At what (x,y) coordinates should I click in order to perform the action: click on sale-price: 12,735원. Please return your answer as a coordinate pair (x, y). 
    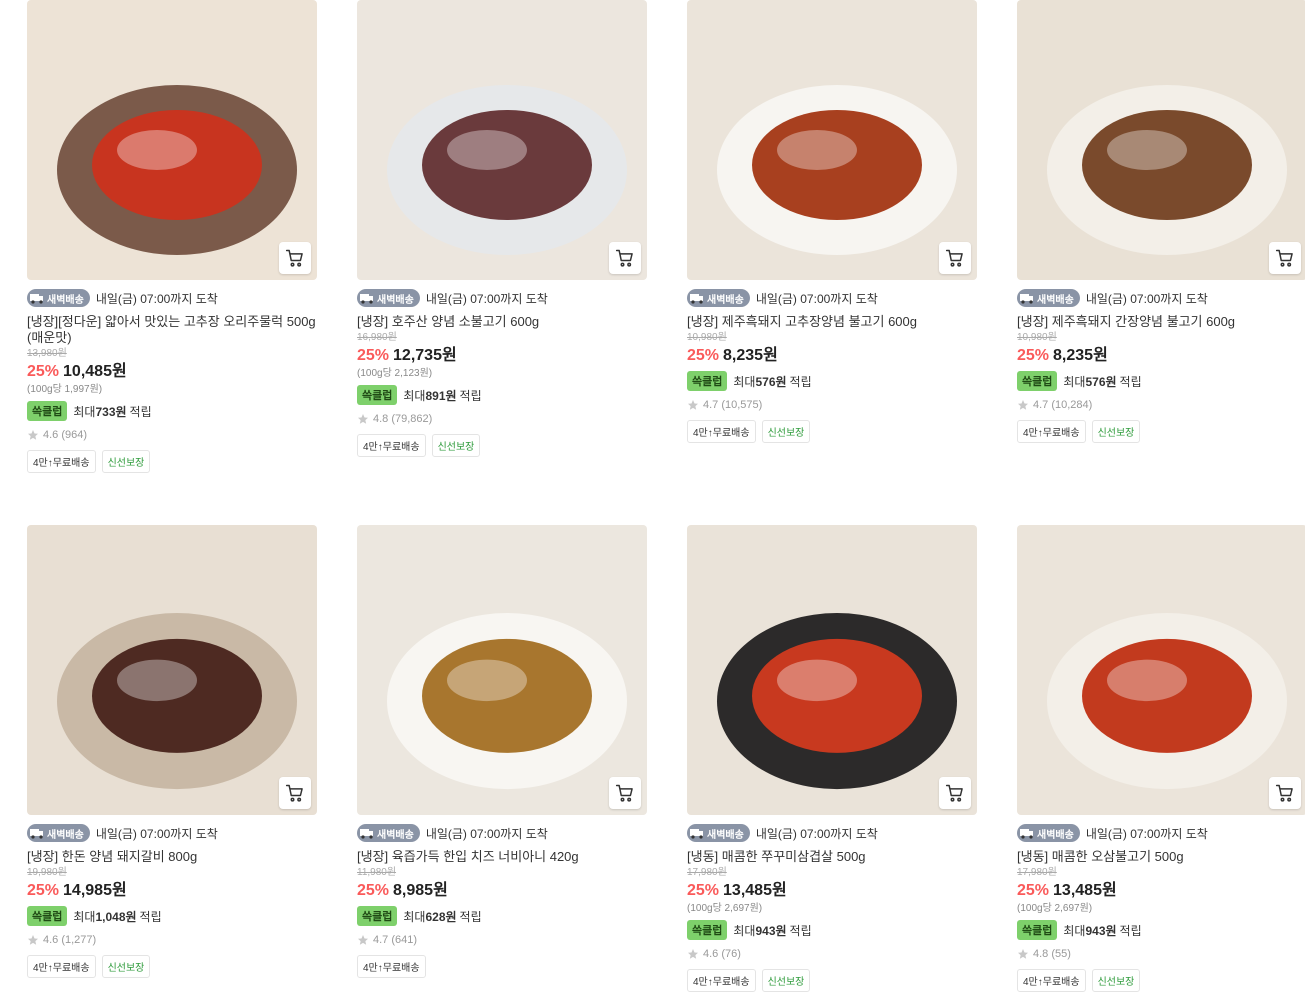
    Looking at the image, I should click on (425, 355).